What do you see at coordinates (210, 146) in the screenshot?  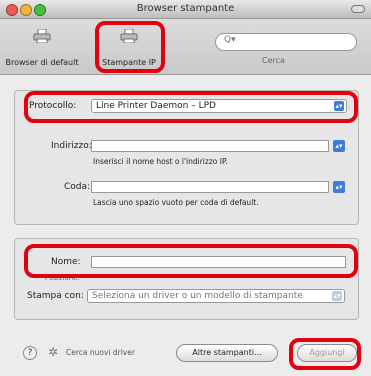 I see `address-field` at bounding box center [210, 146].